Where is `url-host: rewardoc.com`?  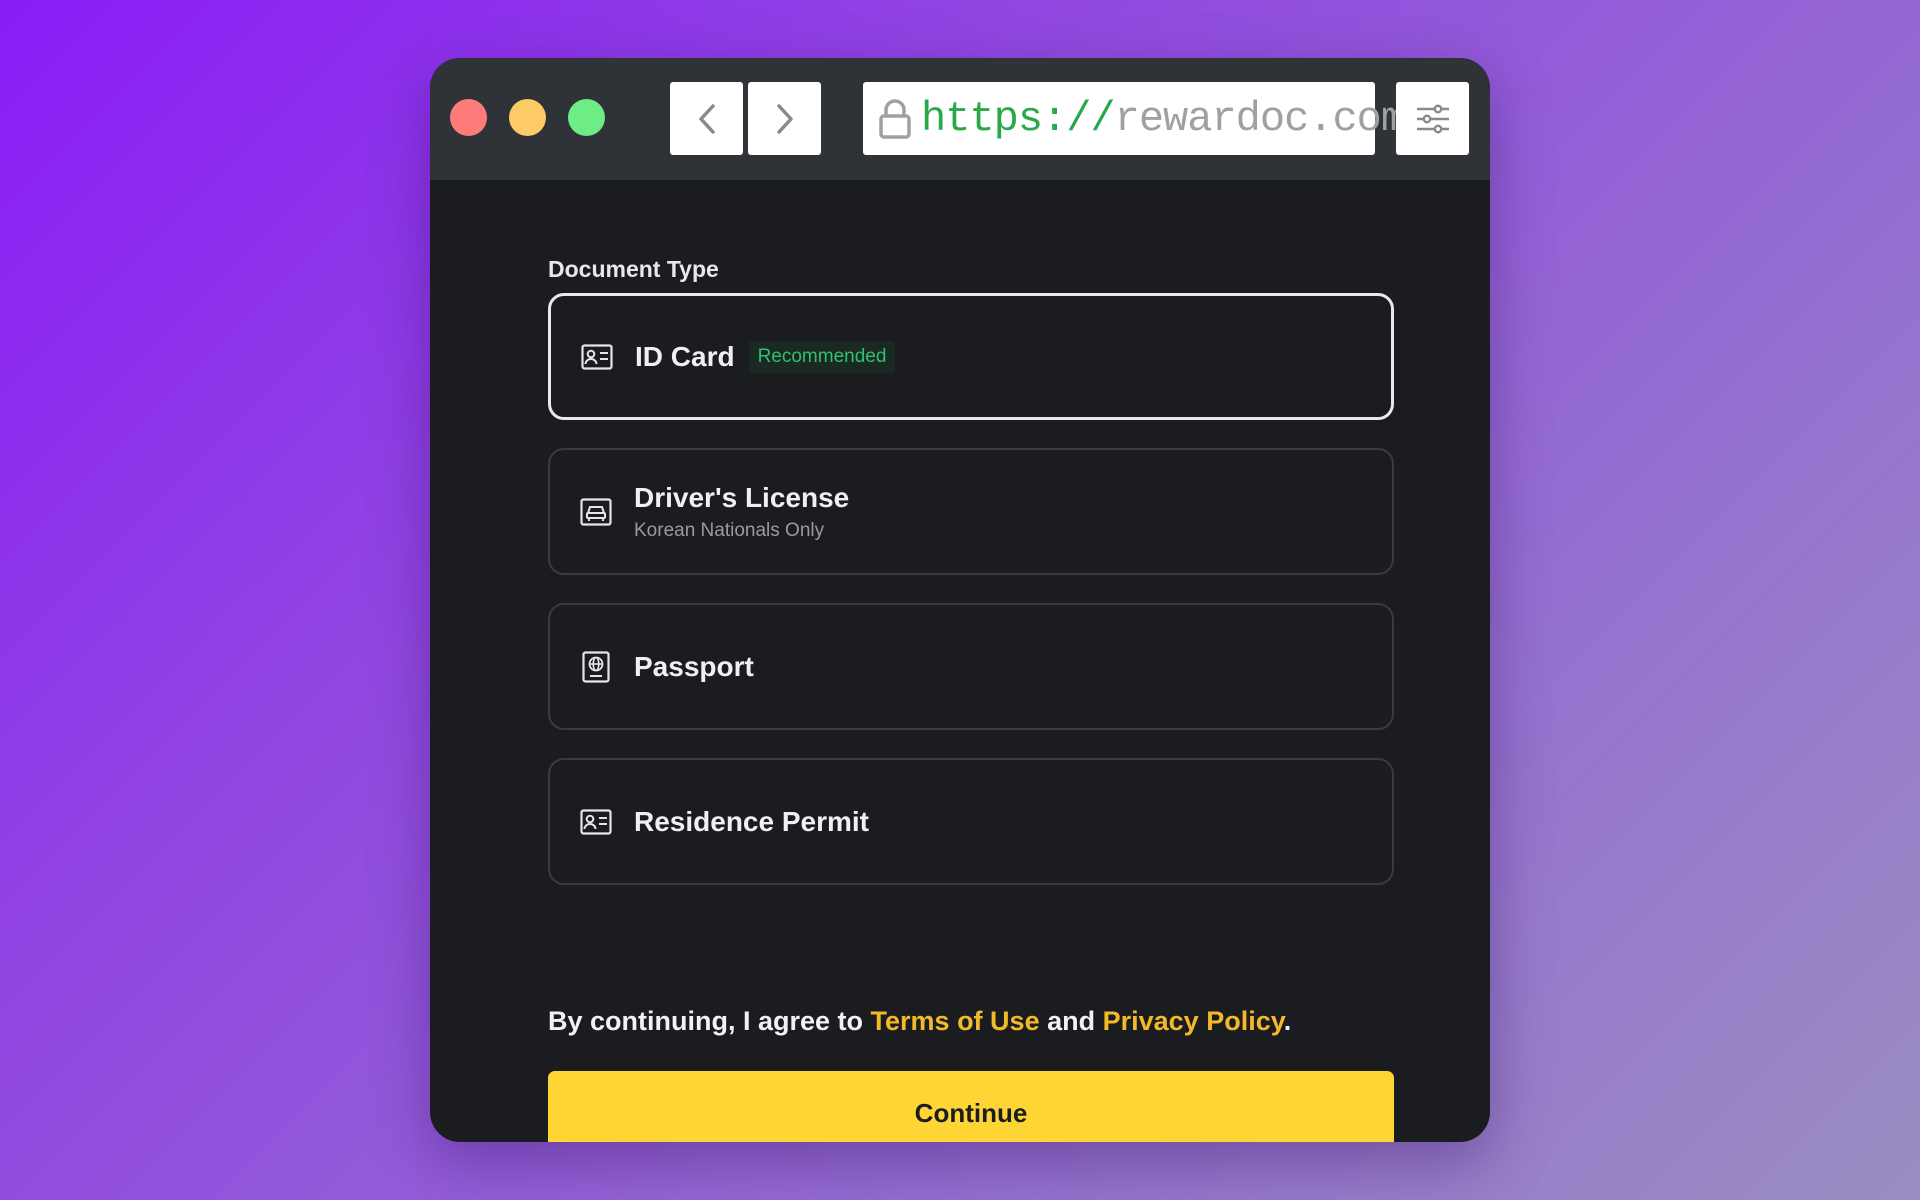 url-host: rewardoc.com is located at coordinates (1260, 118).